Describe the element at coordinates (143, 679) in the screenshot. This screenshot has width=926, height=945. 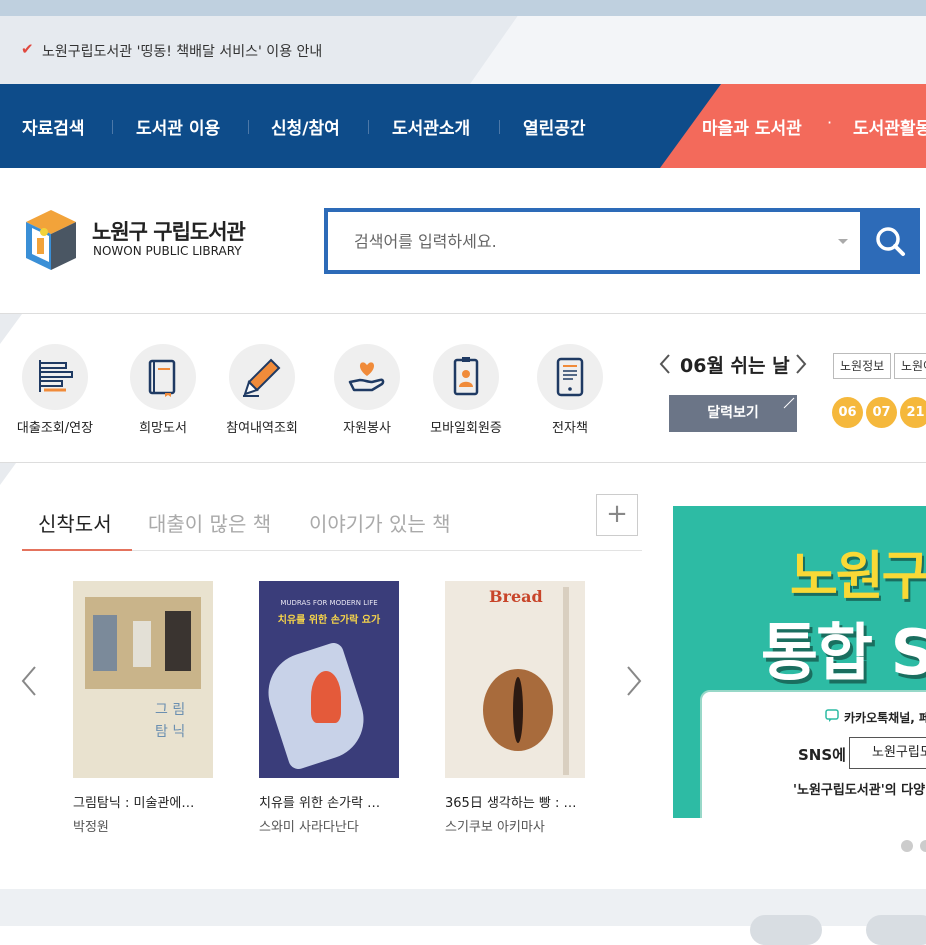
I see `book-cover: 그 림 탐 닉` at that location.